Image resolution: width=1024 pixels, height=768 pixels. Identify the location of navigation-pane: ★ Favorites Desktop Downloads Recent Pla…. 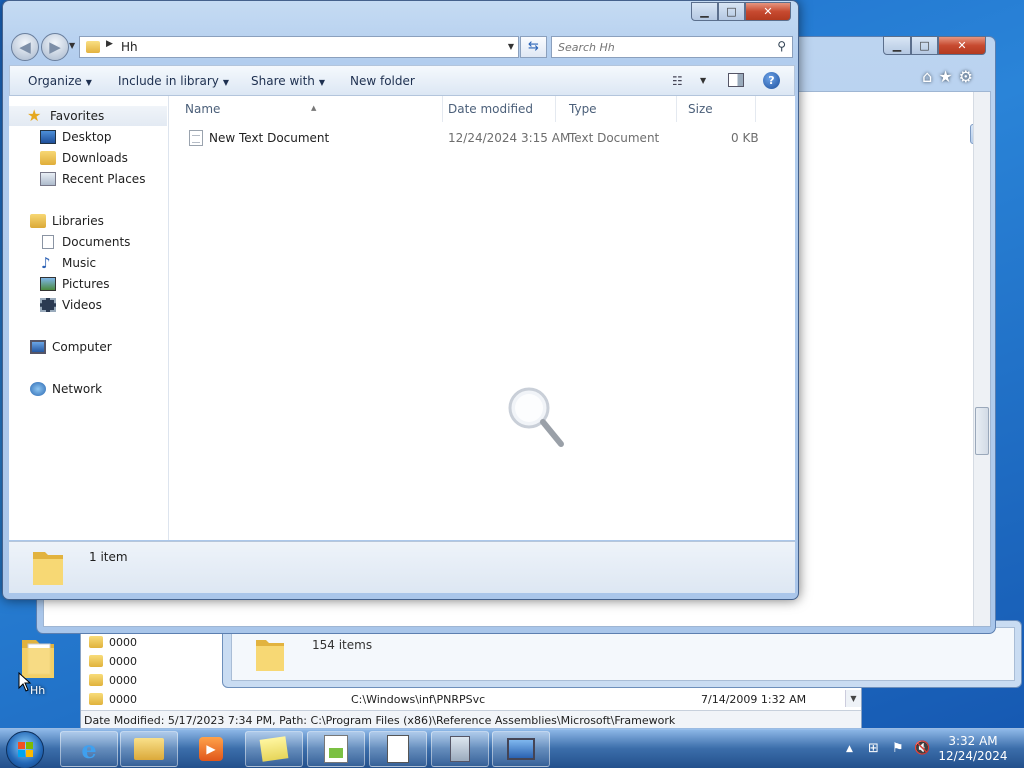
(89, 318).